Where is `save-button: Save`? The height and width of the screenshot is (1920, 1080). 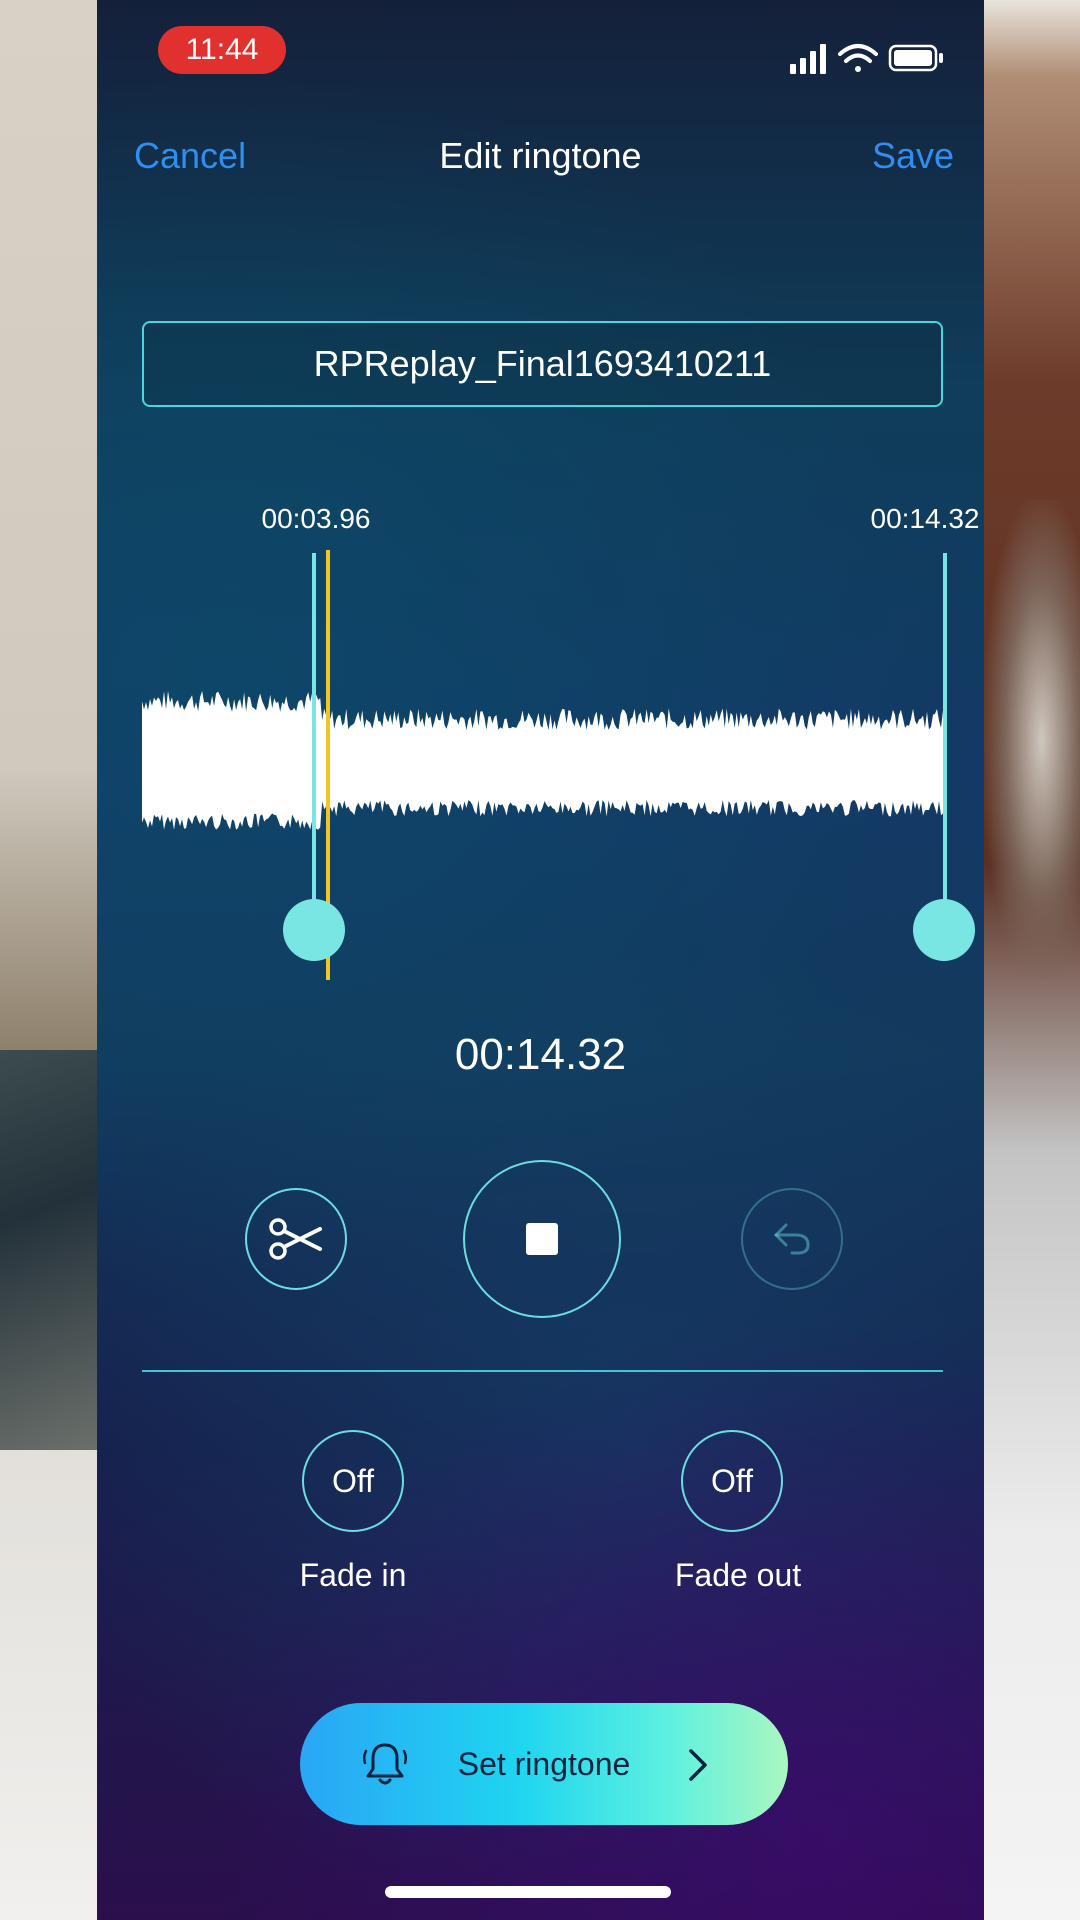 save-button: Save is located at coordinates (913, 156).